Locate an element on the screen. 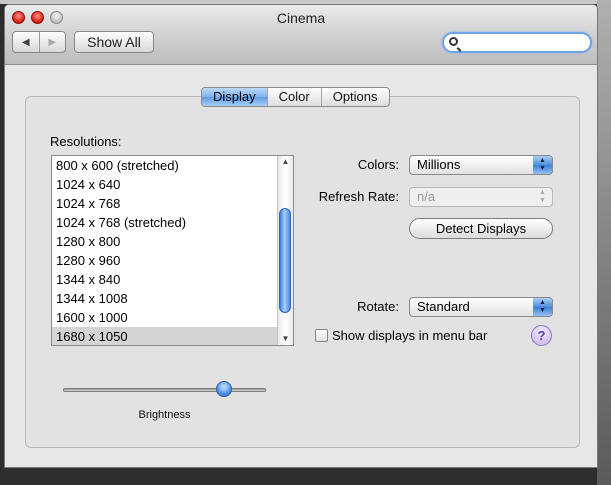 The image size is (611, 485). desktop-background-right is located at coordinates (604, 242).